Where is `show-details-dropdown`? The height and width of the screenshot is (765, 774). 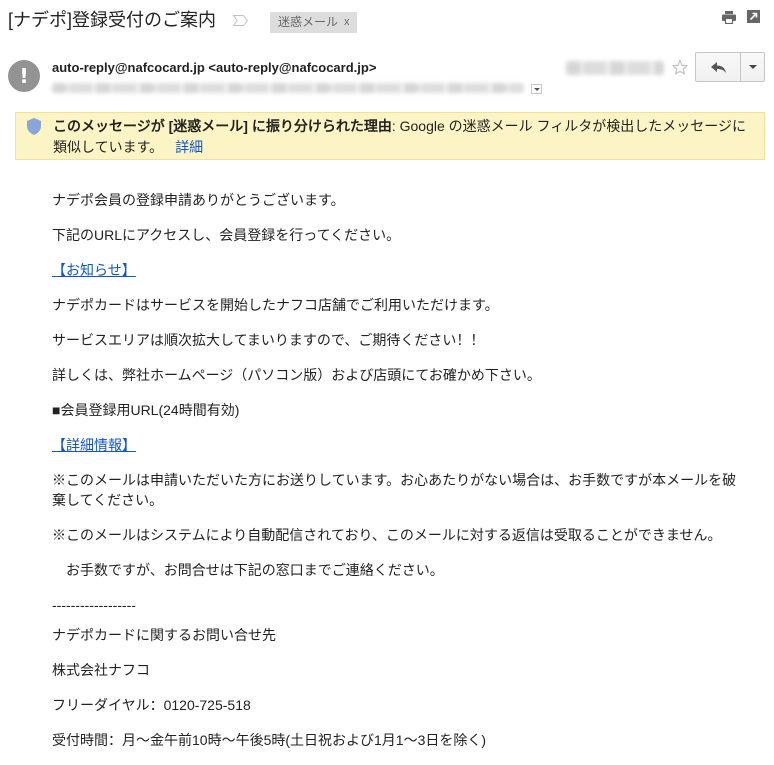
show-details-dropdown is located at coordinates (536, 89).